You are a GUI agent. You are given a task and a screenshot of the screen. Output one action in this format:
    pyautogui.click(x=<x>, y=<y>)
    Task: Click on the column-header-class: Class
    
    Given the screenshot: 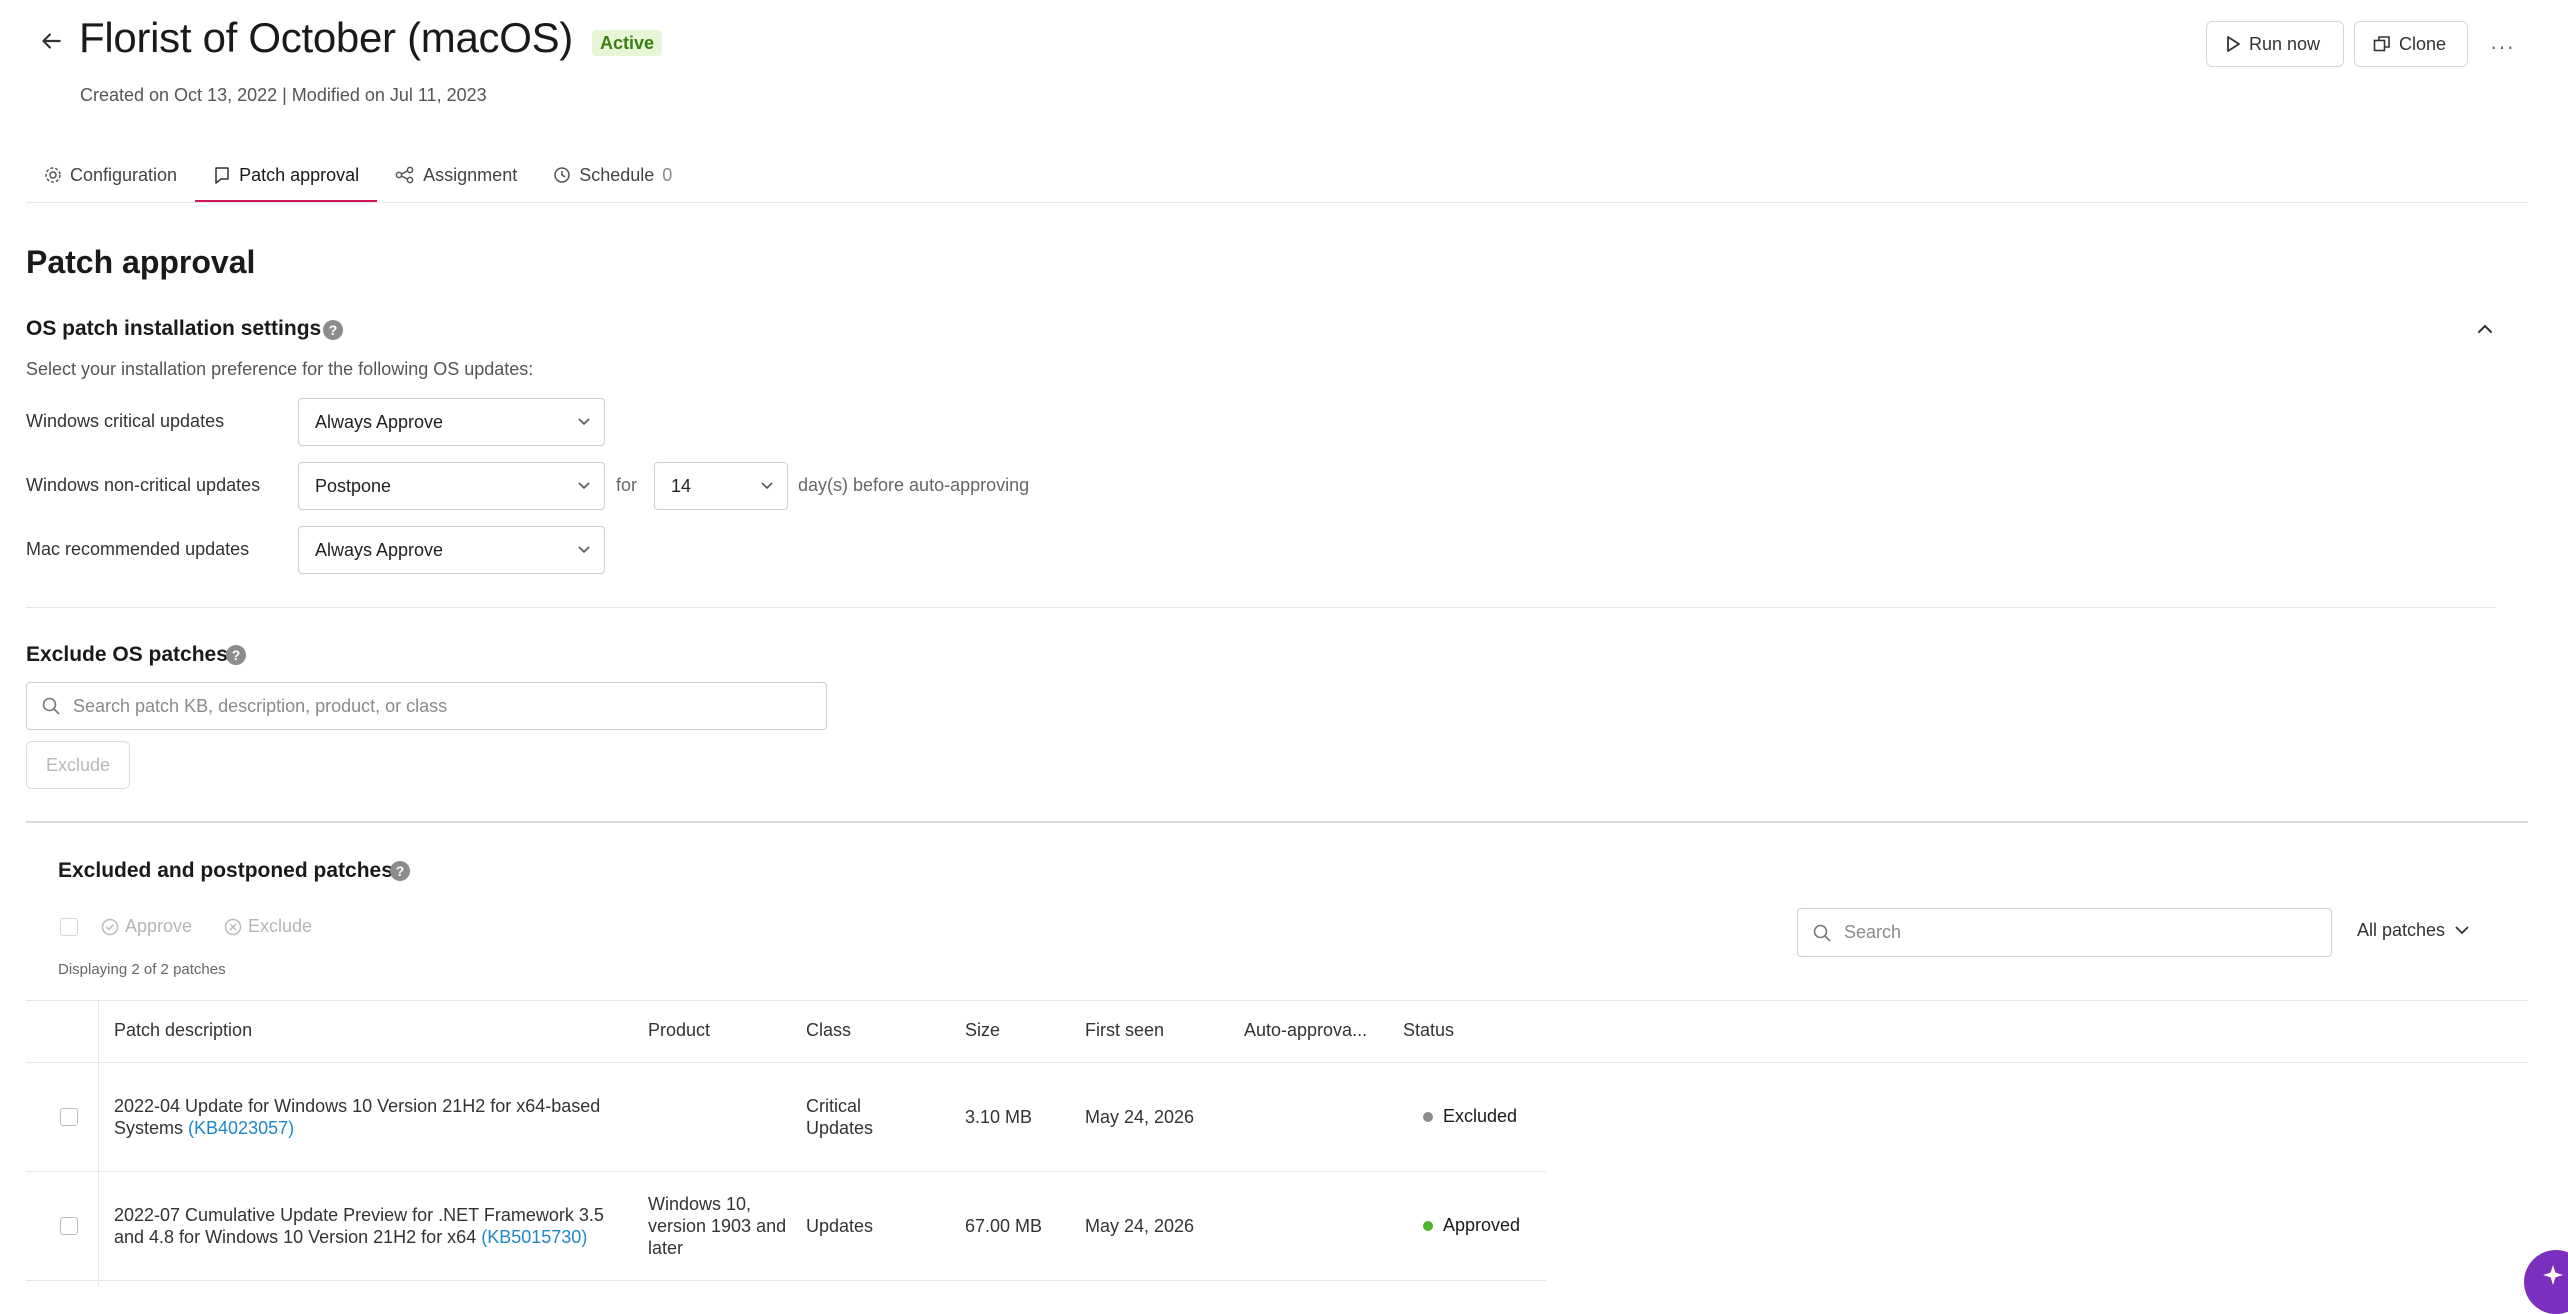 What is the action you would take?
    pyautogui.click(x=828, y=1030)
    